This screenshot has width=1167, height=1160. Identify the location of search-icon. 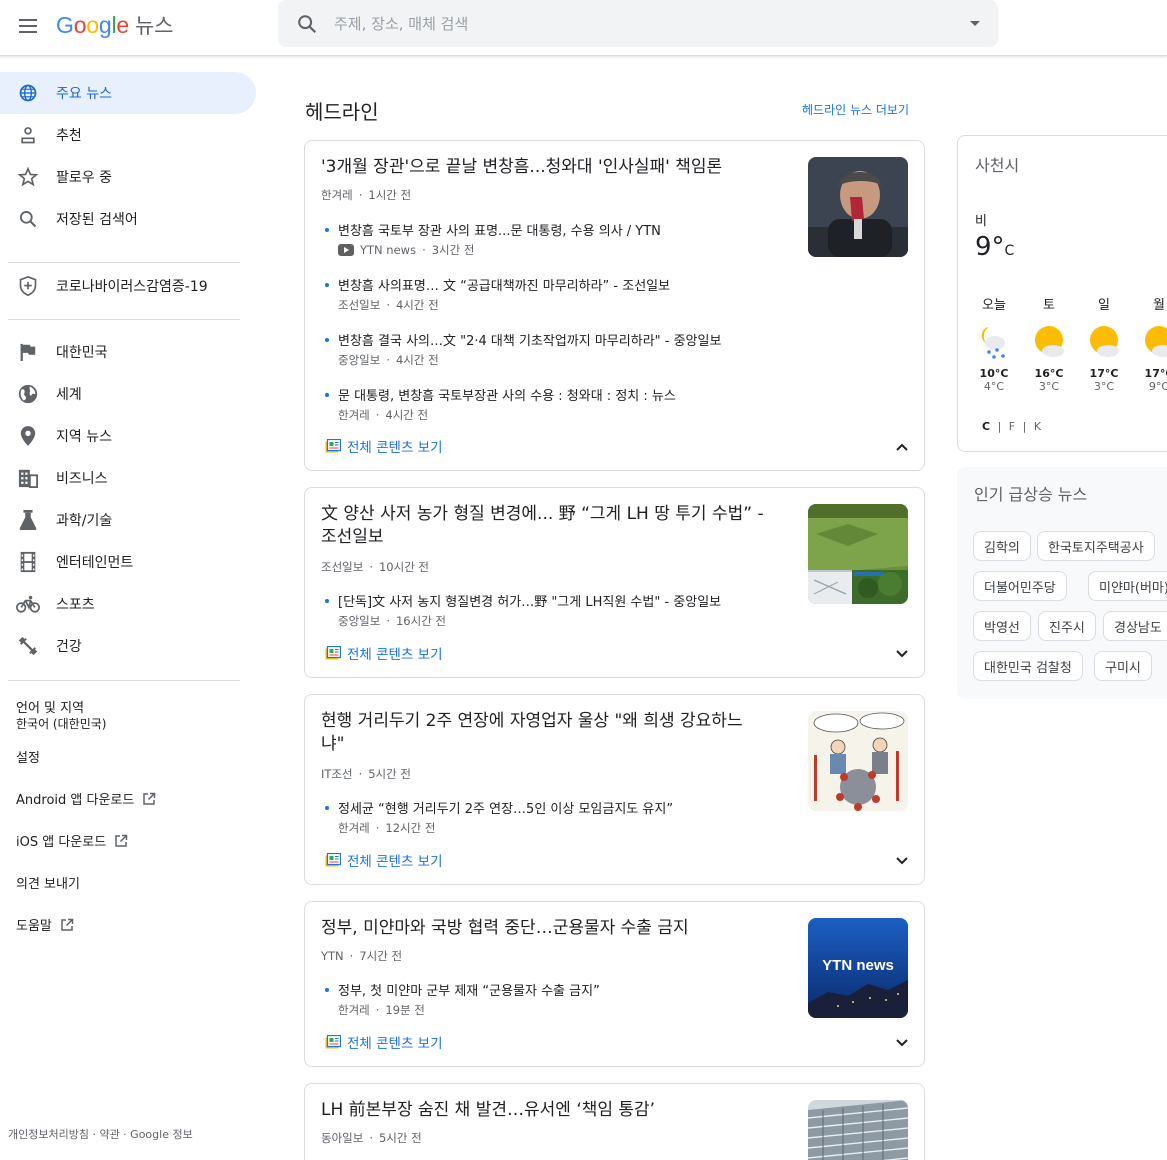
(307, 24).